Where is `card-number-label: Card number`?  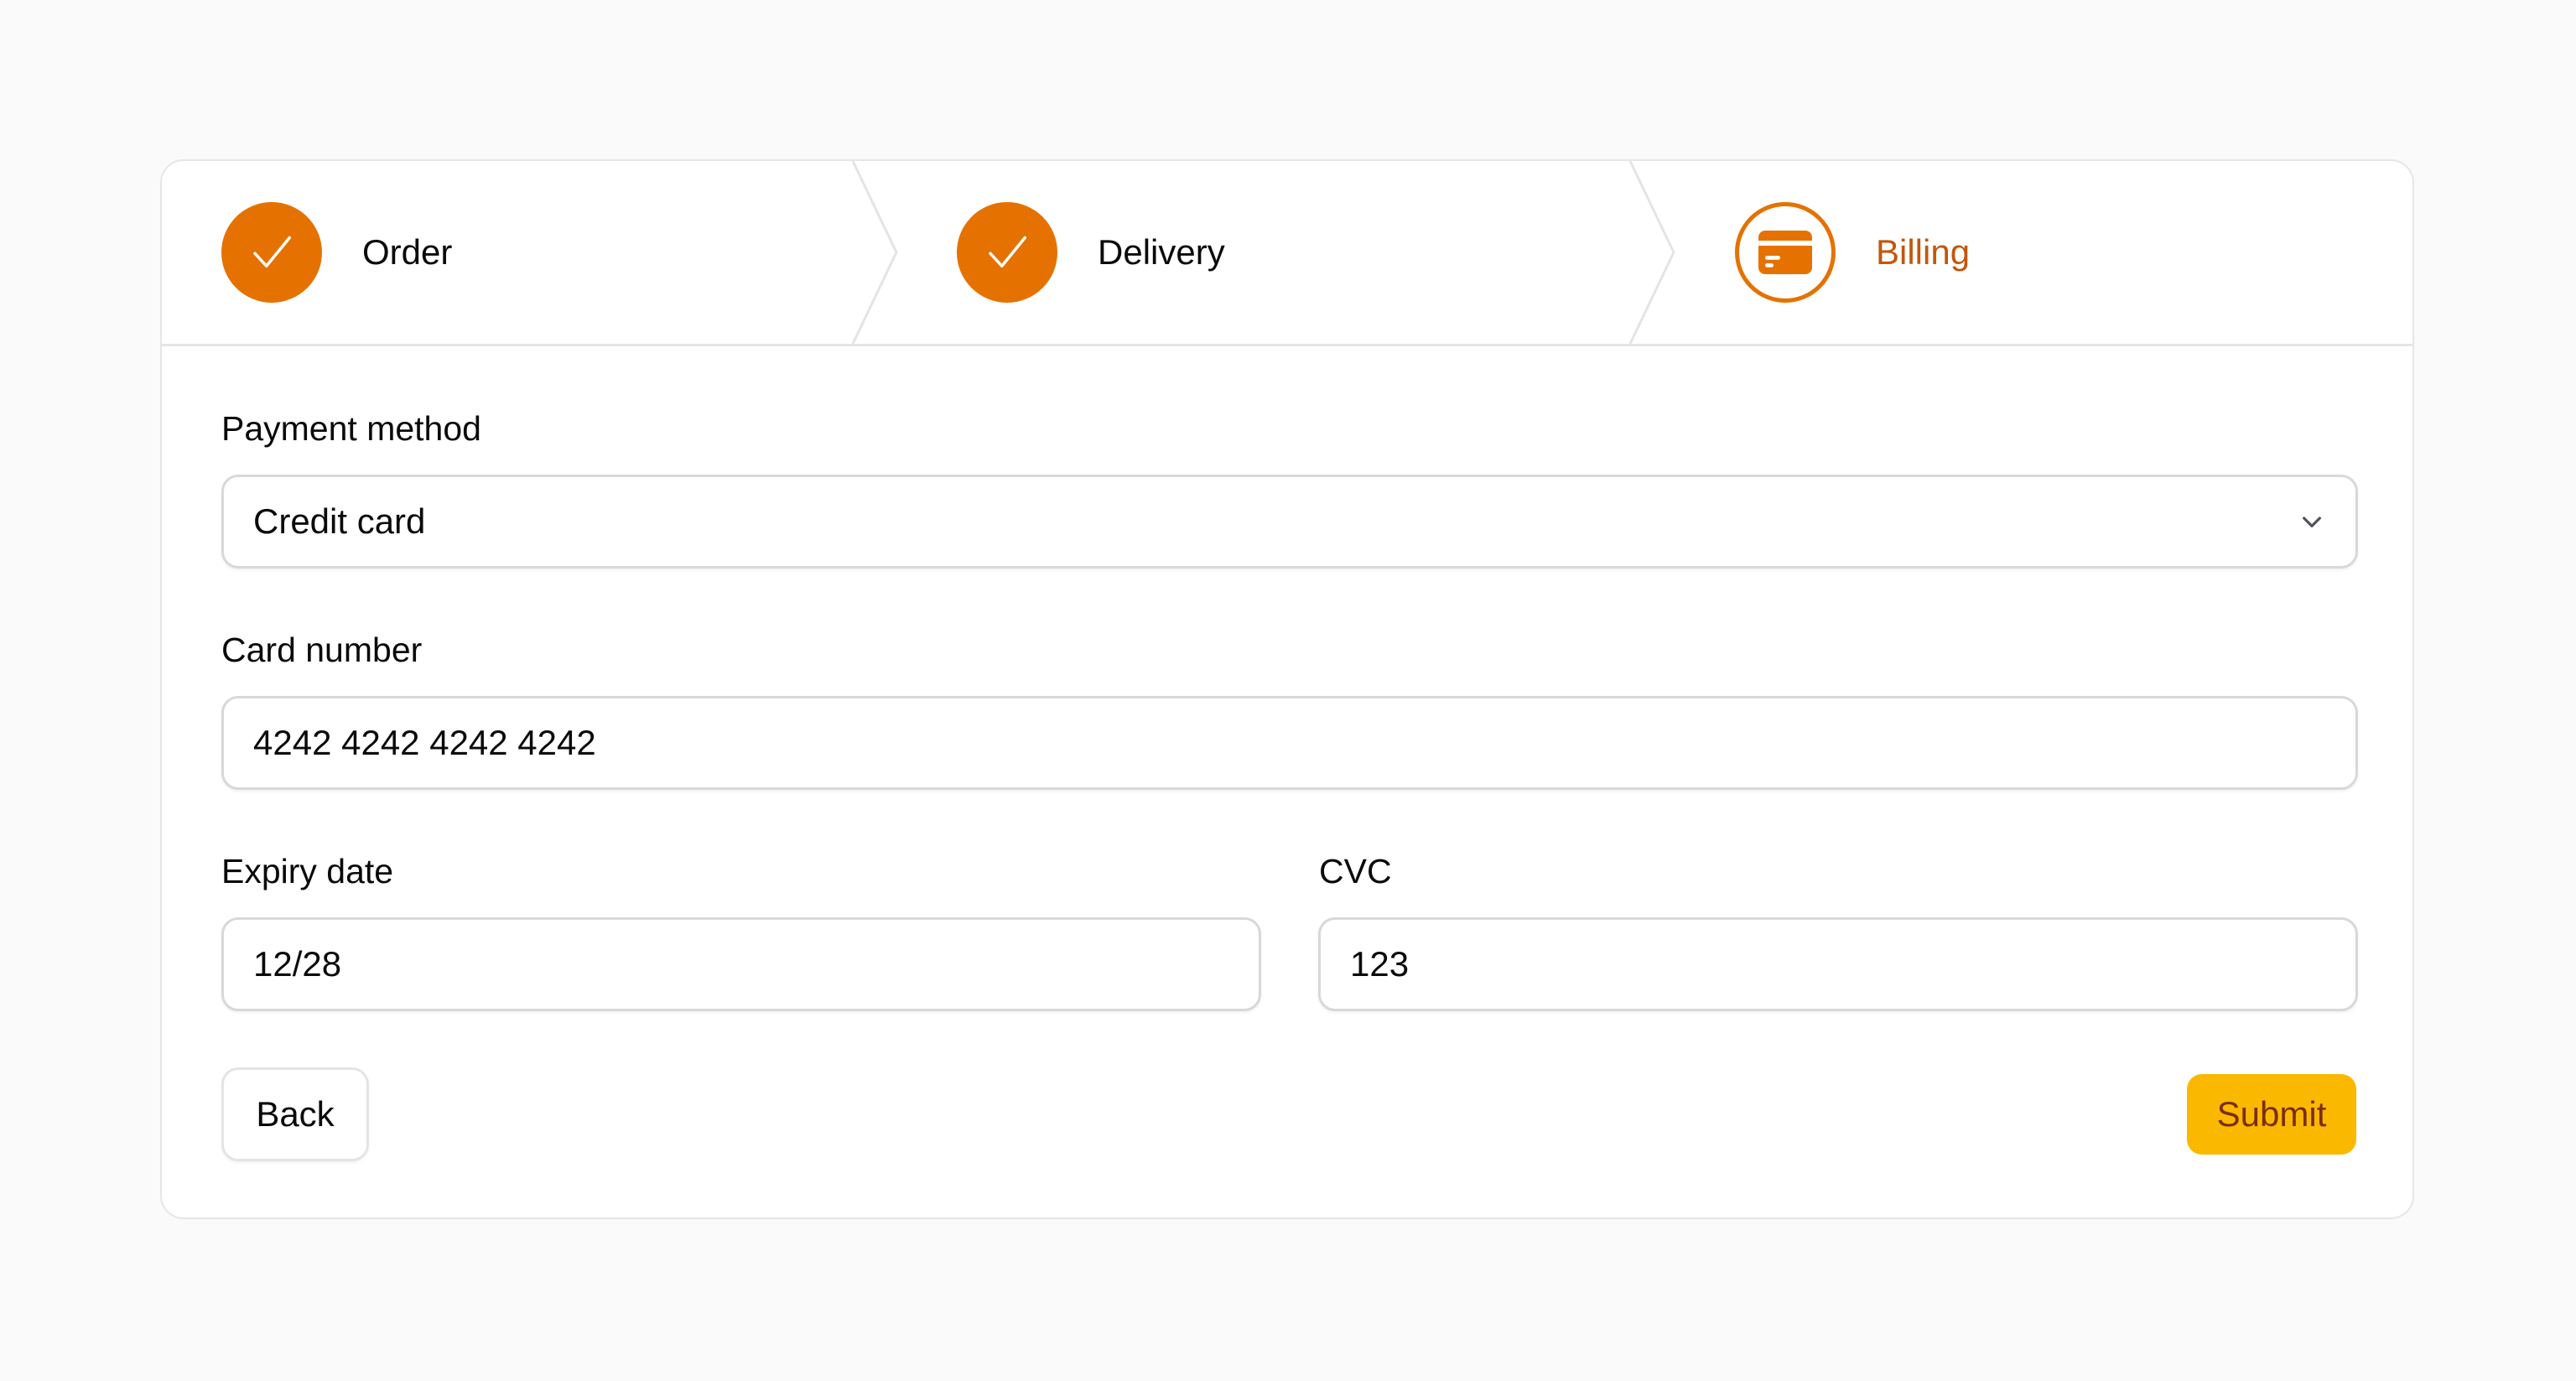
card-number-label: Card number is located at coordinates (322, 650).